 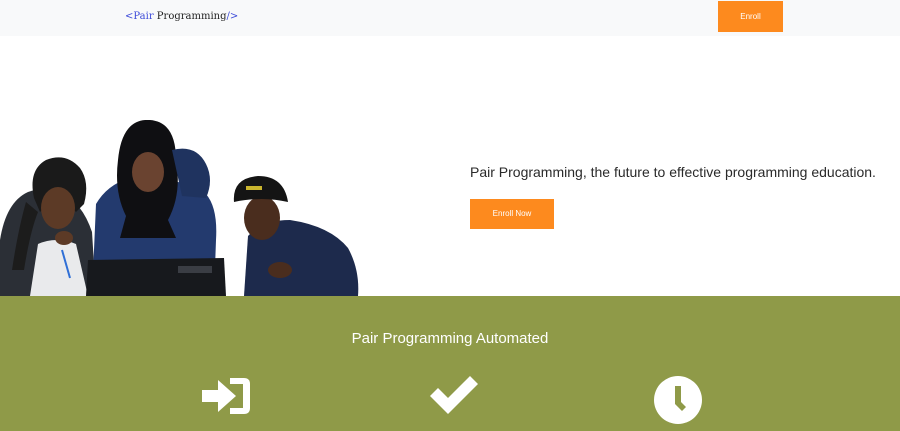 What do you see at coordinates (190, 16) in the screenshot?
I see `brand-programming: Programming` at bounding box center [190, 16].